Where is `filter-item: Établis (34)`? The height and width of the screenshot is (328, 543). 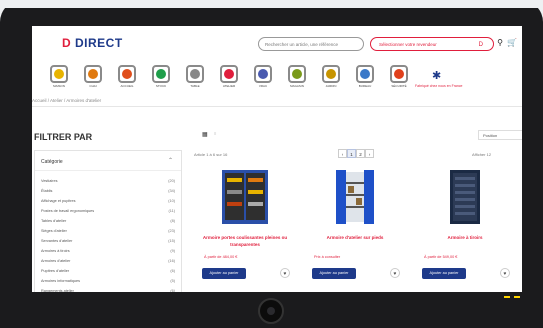 filter-item: Établis (34) is located at coordinates (108, 191).